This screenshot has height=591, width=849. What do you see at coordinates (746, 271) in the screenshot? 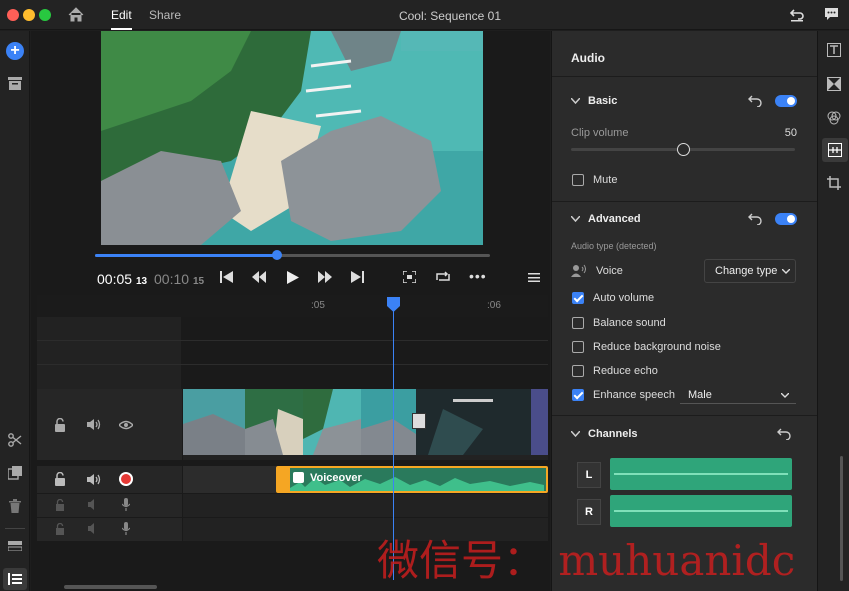
I see `change-type-label: Change type` at bounding box center [746, 271].